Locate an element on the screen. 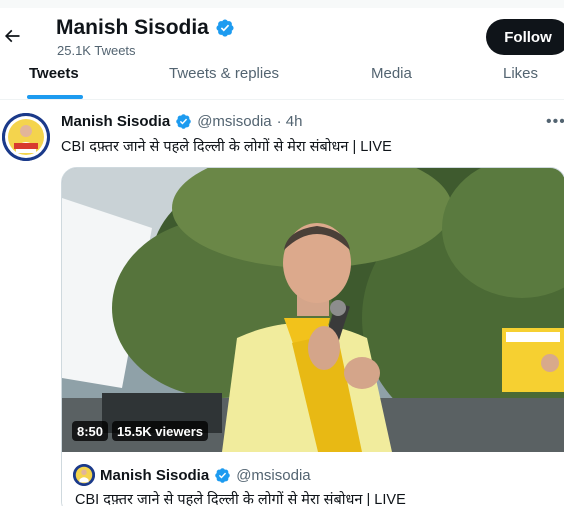 The width and height of the screenshot is (564, 506). quoted-author-handle: @msisodia is located at coordinates (273, 475).